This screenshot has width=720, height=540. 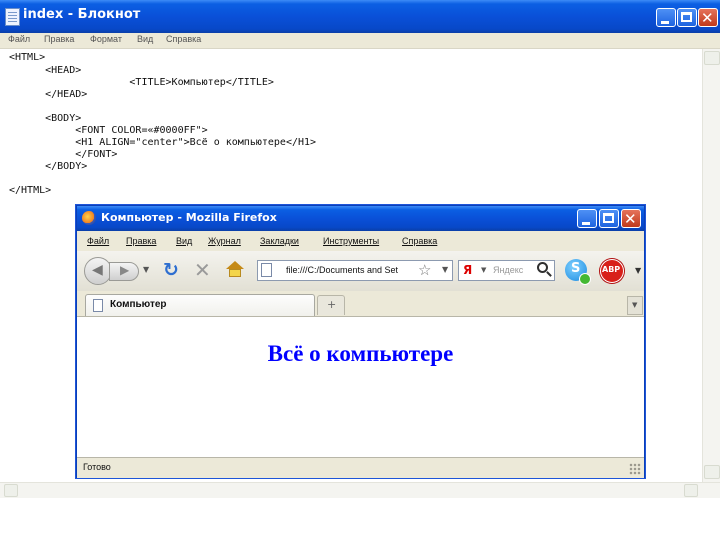 I want to click on firefox-logo-icon, so click(x=89, y=218).